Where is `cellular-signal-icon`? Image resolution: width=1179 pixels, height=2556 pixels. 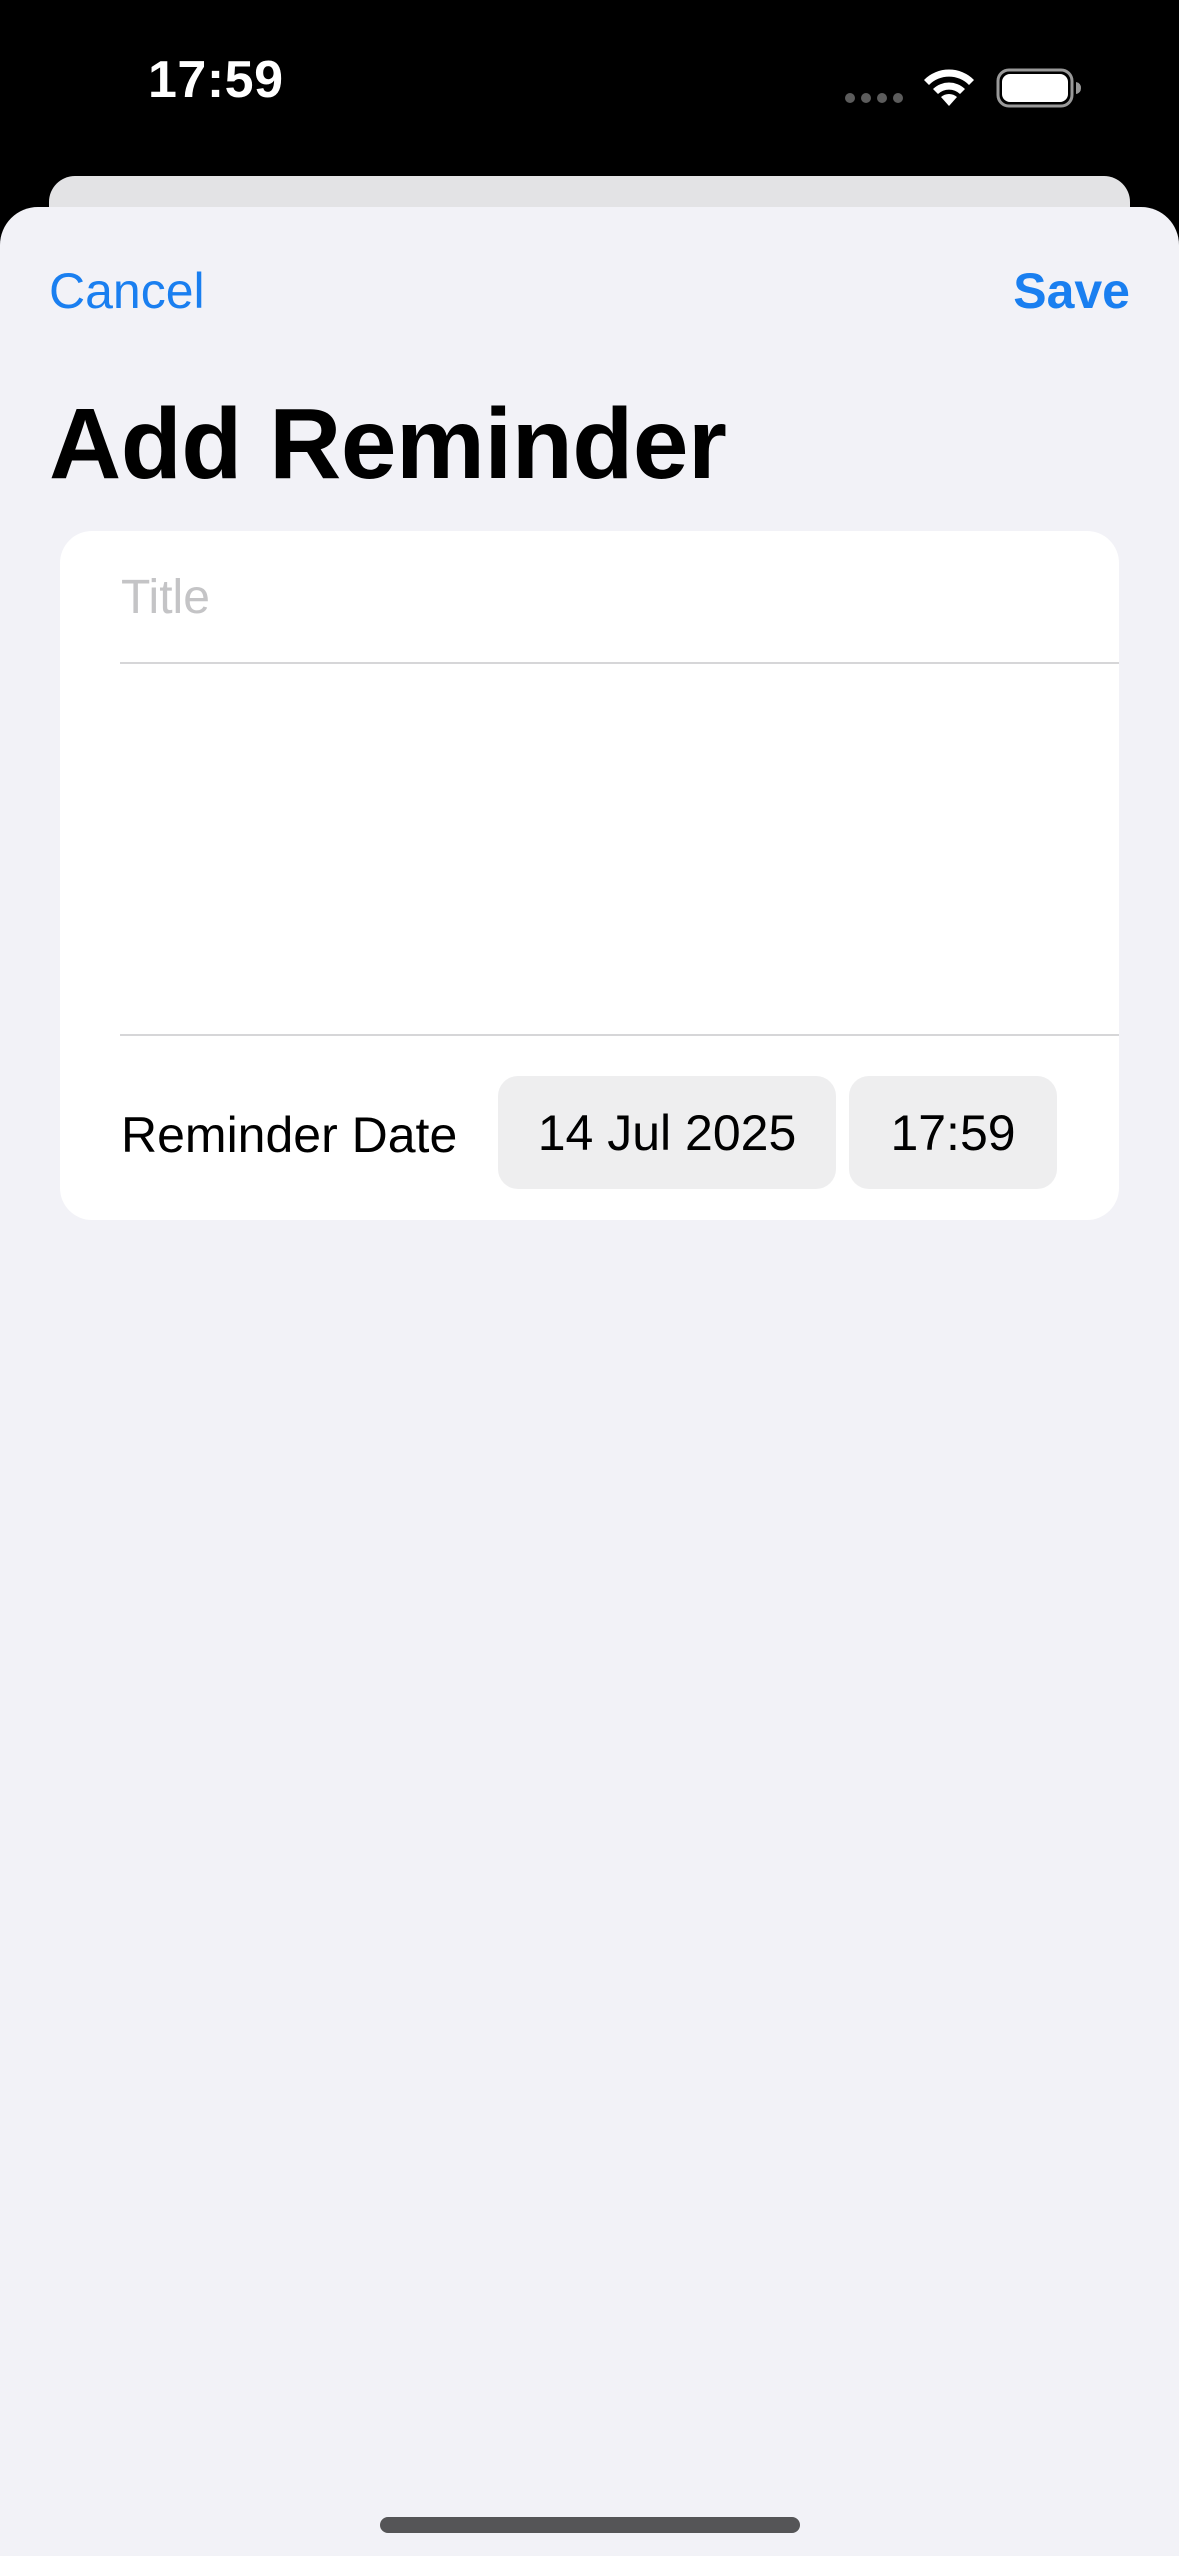 cellular-signal-icon is located at coordinates (874, 99).